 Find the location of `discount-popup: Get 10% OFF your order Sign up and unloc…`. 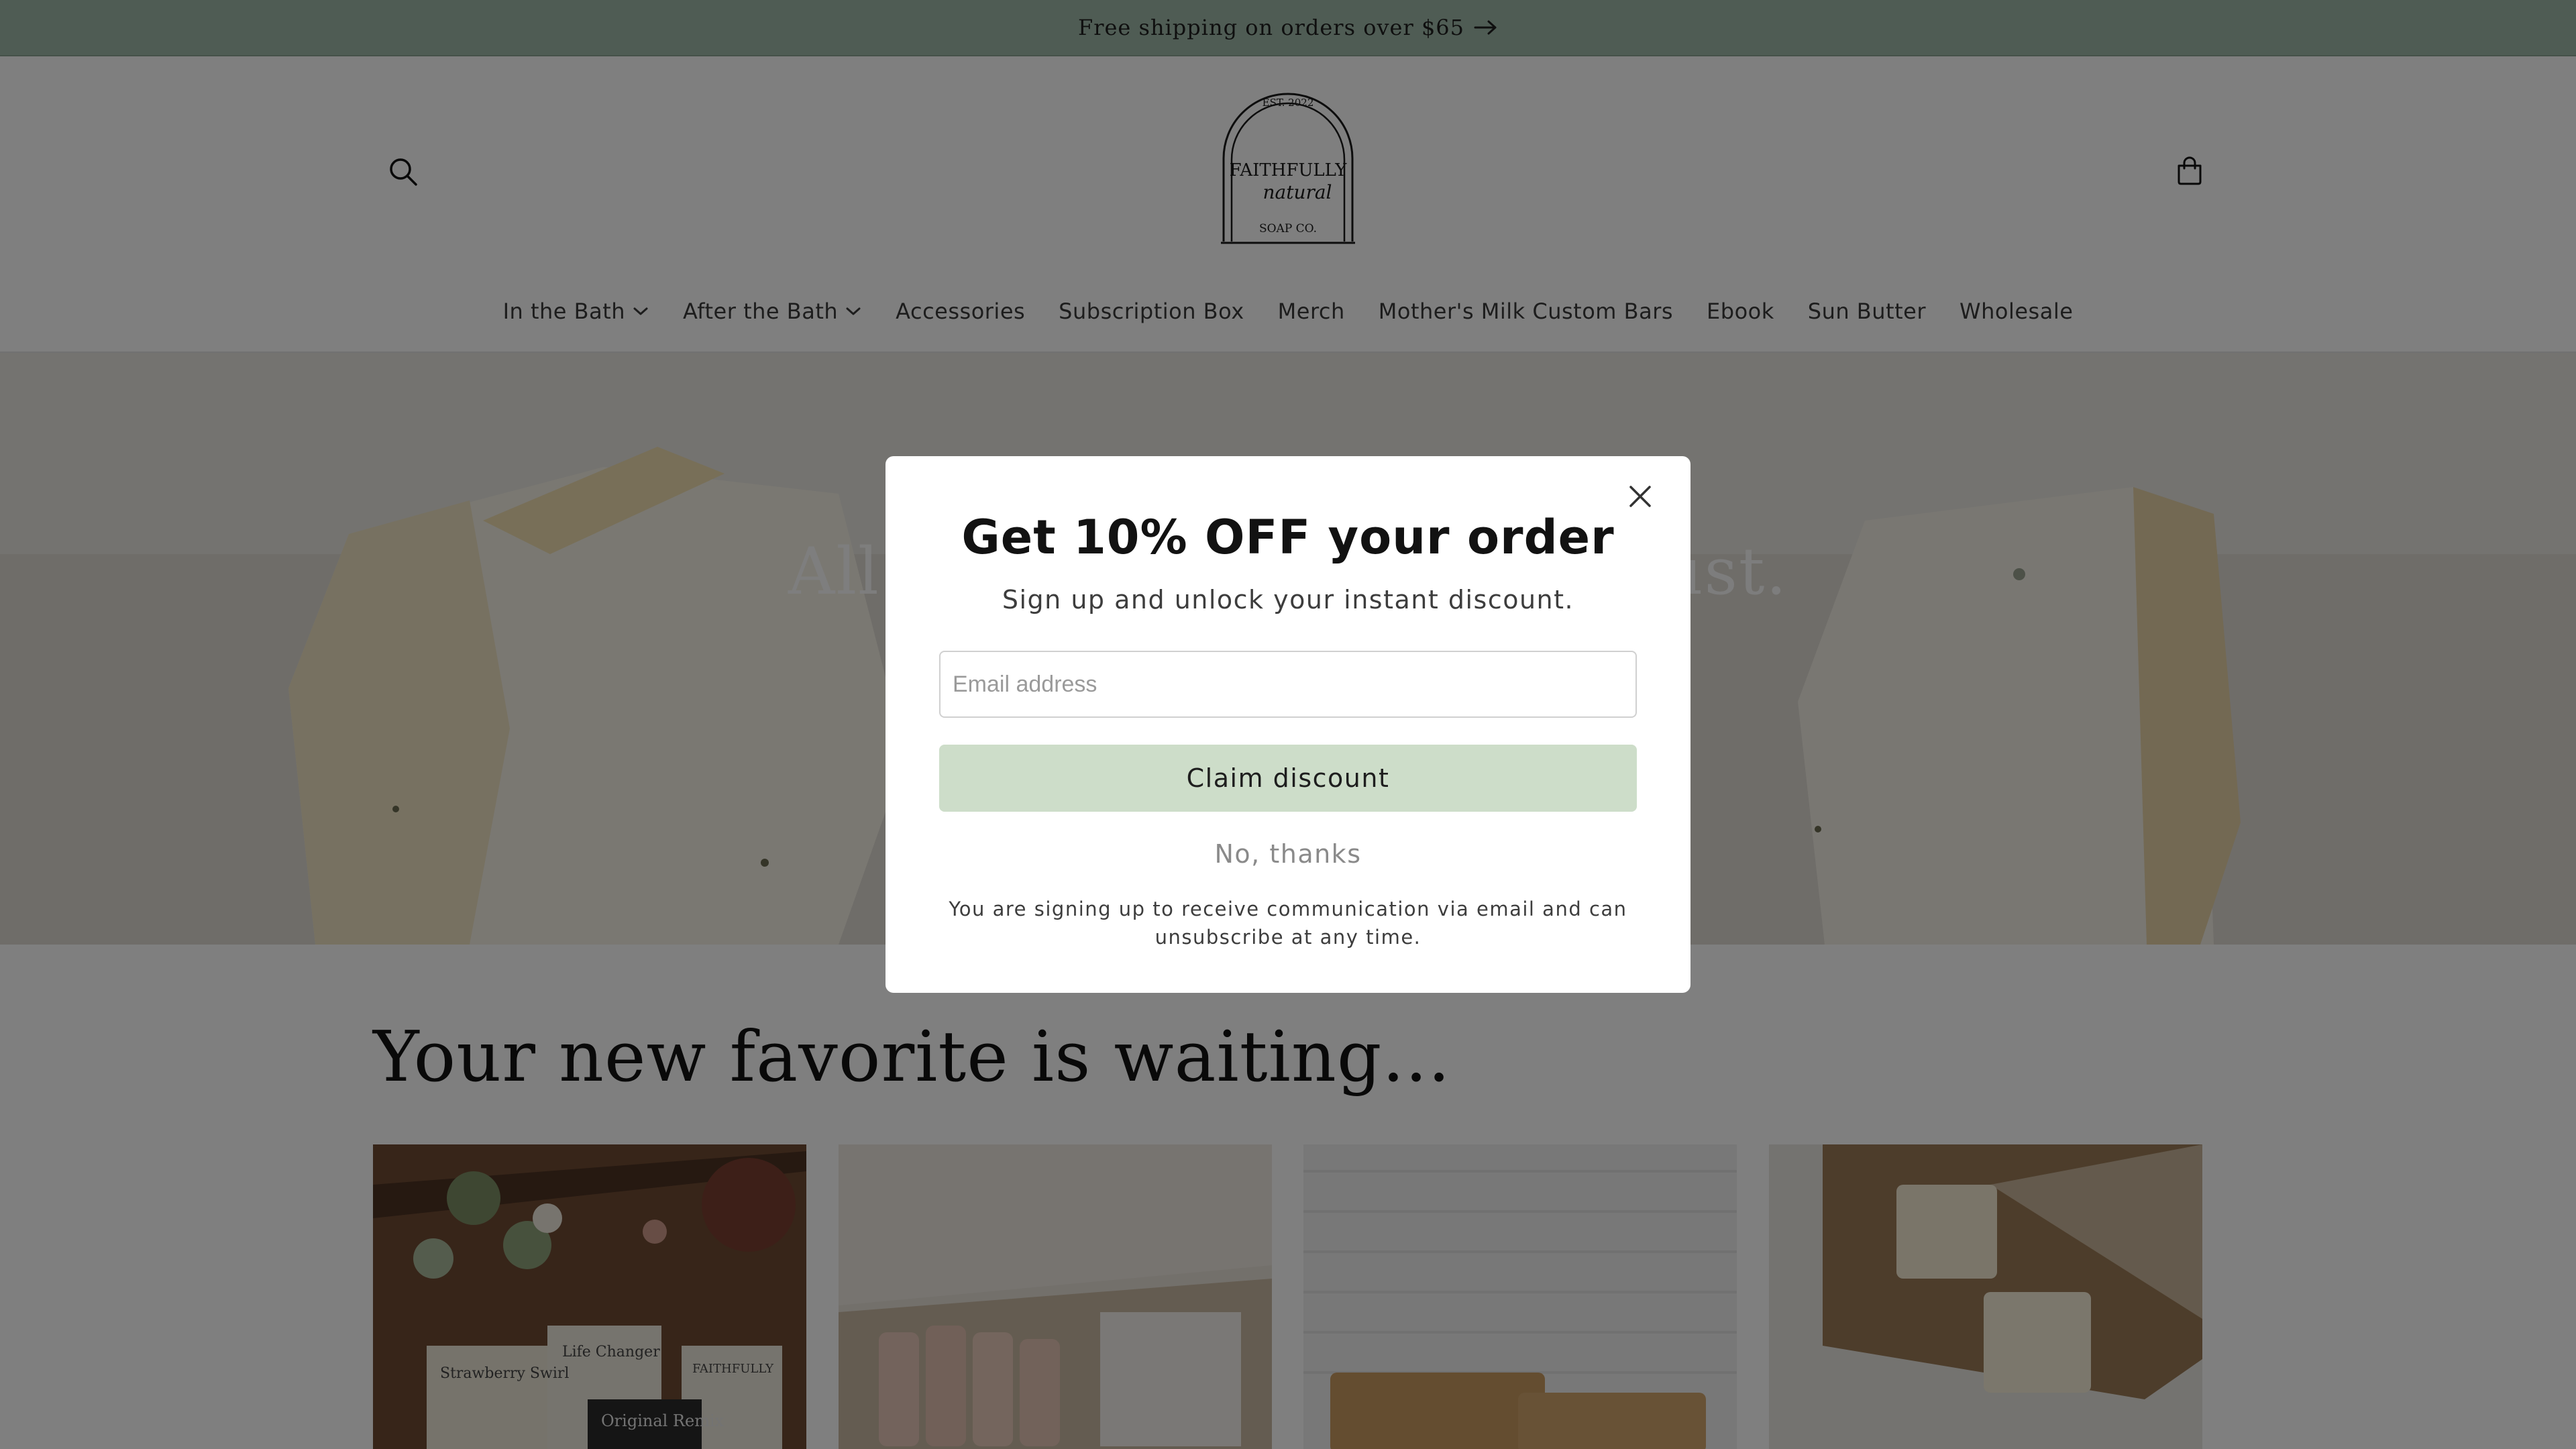

discount-popup: Get 10% OFF your order Sign up and unloc… is located at coordinates (1287, 724).